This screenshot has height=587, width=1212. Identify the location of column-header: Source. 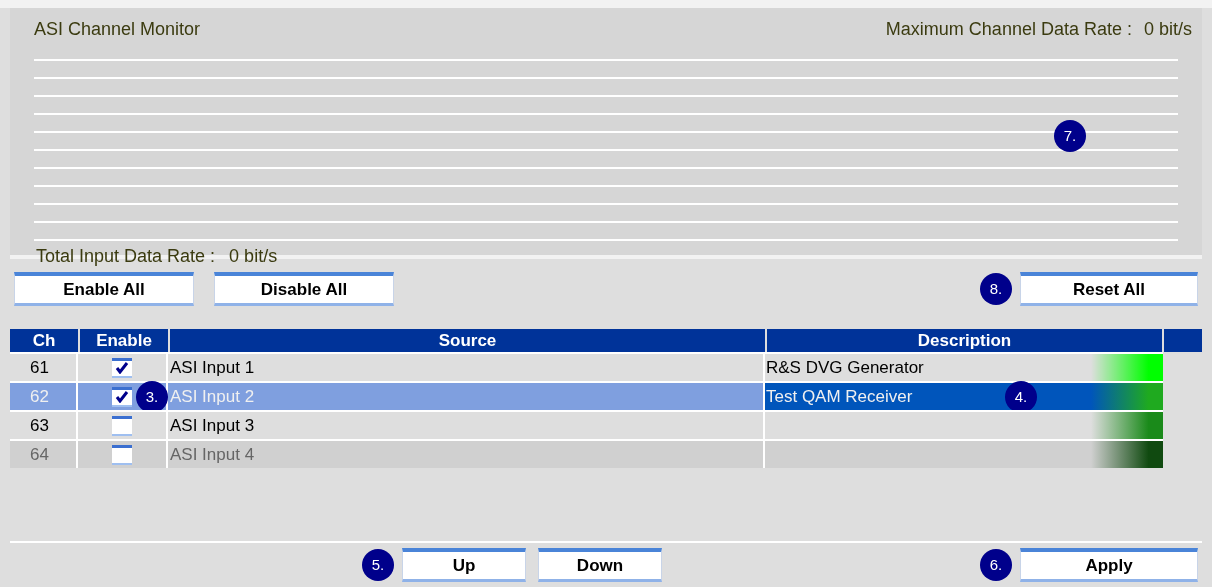
(467, 340).